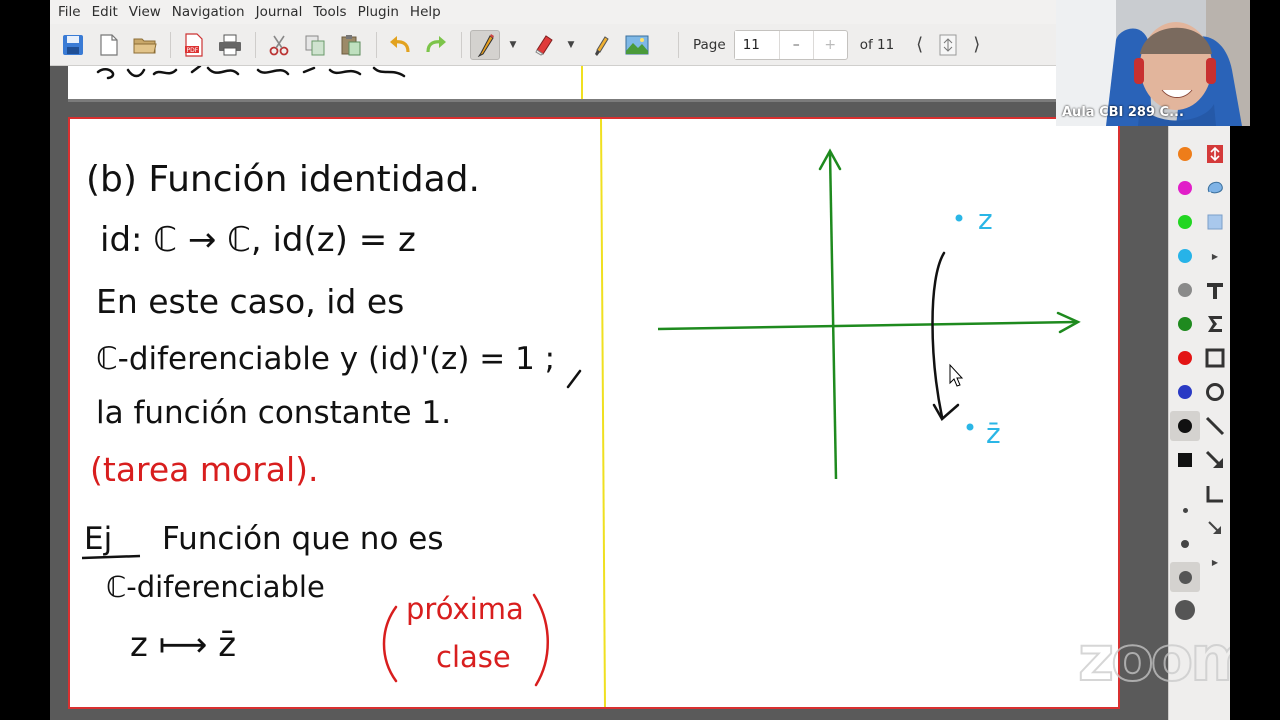 The image size is (1280, 720). I want to click on eraser-options-dropdown: ▼, so click(571, 45).